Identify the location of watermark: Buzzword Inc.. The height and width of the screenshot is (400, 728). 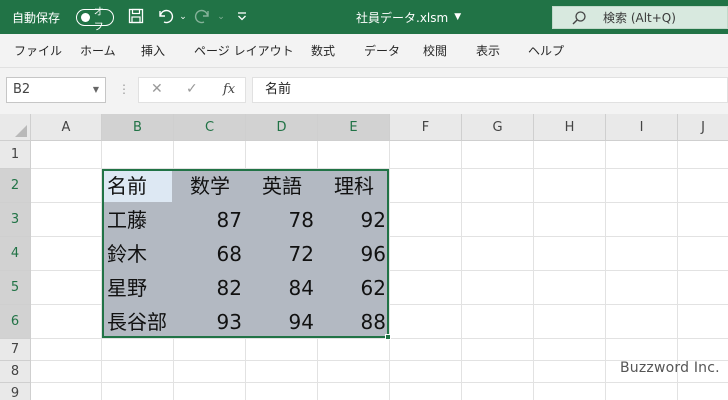
(670, 368).